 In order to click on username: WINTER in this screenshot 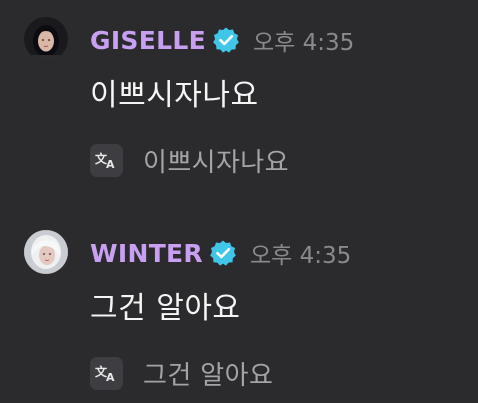, I will do `click(146, 253)`.